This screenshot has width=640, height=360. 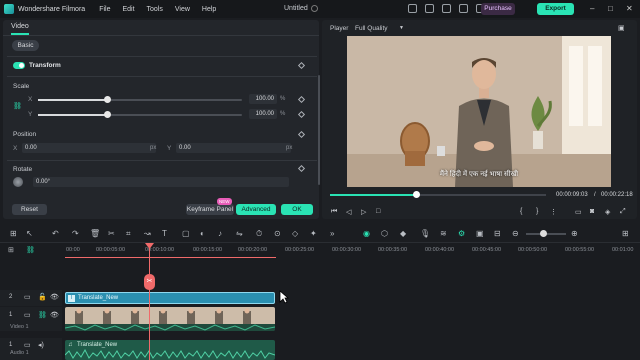 What do you see at coordinates (446, 8) in the screenshot?
I see `cloud-icon` at bounding box center [446, 8].